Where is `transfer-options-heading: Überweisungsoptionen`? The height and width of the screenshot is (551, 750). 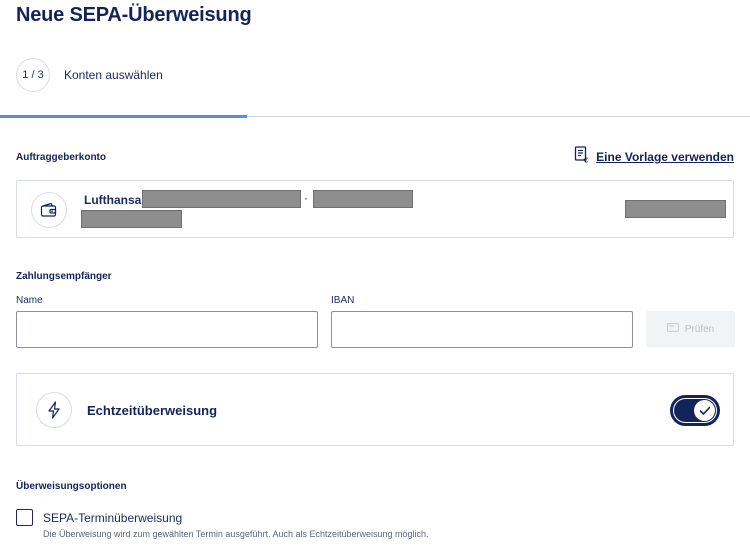 transfer-options-heading: Überweisungsoptionen is located at coordinates (71, 486).